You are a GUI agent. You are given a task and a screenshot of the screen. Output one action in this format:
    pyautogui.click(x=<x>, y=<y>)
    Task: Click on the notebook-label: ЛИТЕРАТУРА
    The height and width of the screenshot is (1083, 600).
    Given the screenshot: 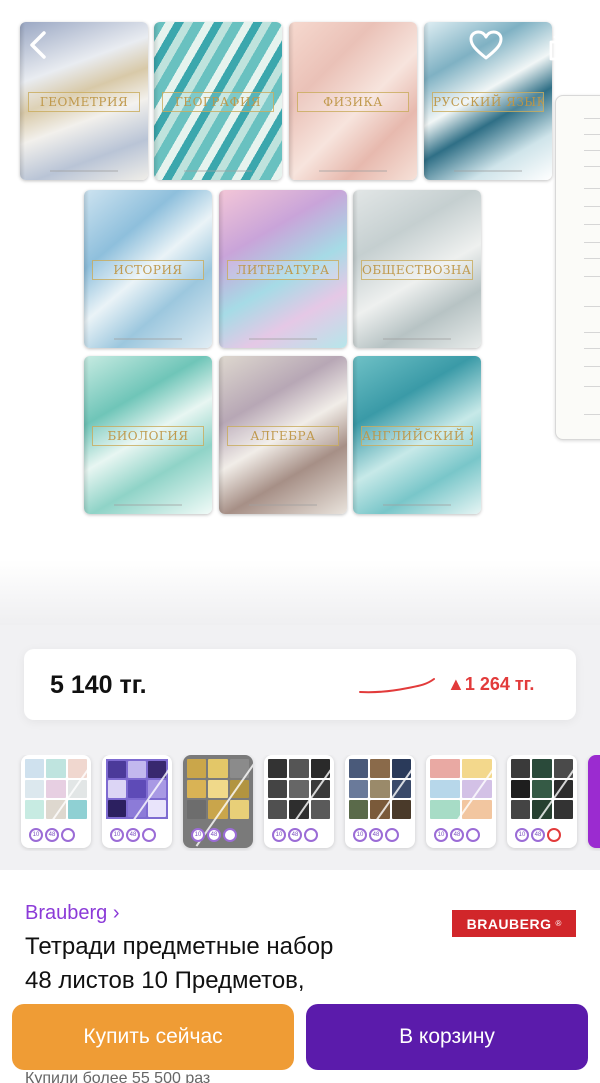 What is the action you would take?
    pyautogui.click(x=283, y=270)
    